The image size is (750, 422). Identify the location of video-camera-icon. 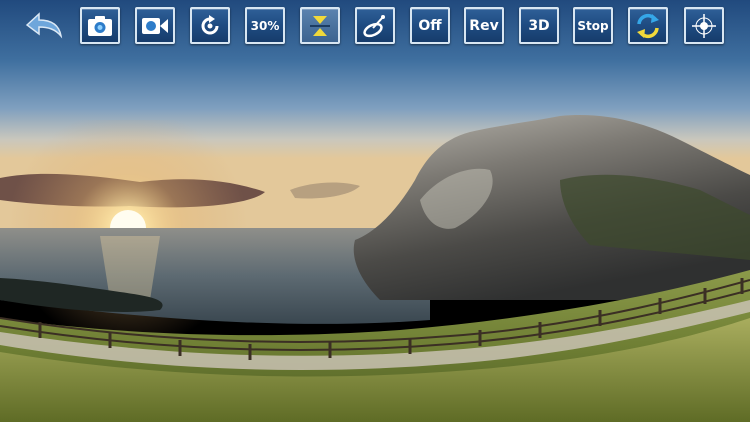
(155, 25).